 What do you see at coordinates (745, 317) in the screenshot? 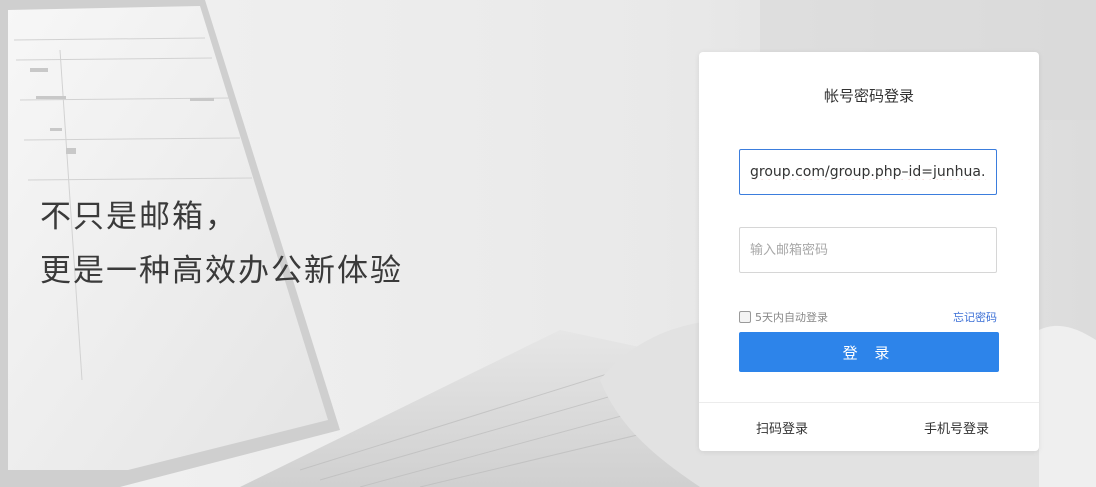
I see `checkbox-icon` at bounding box center [745, 317].